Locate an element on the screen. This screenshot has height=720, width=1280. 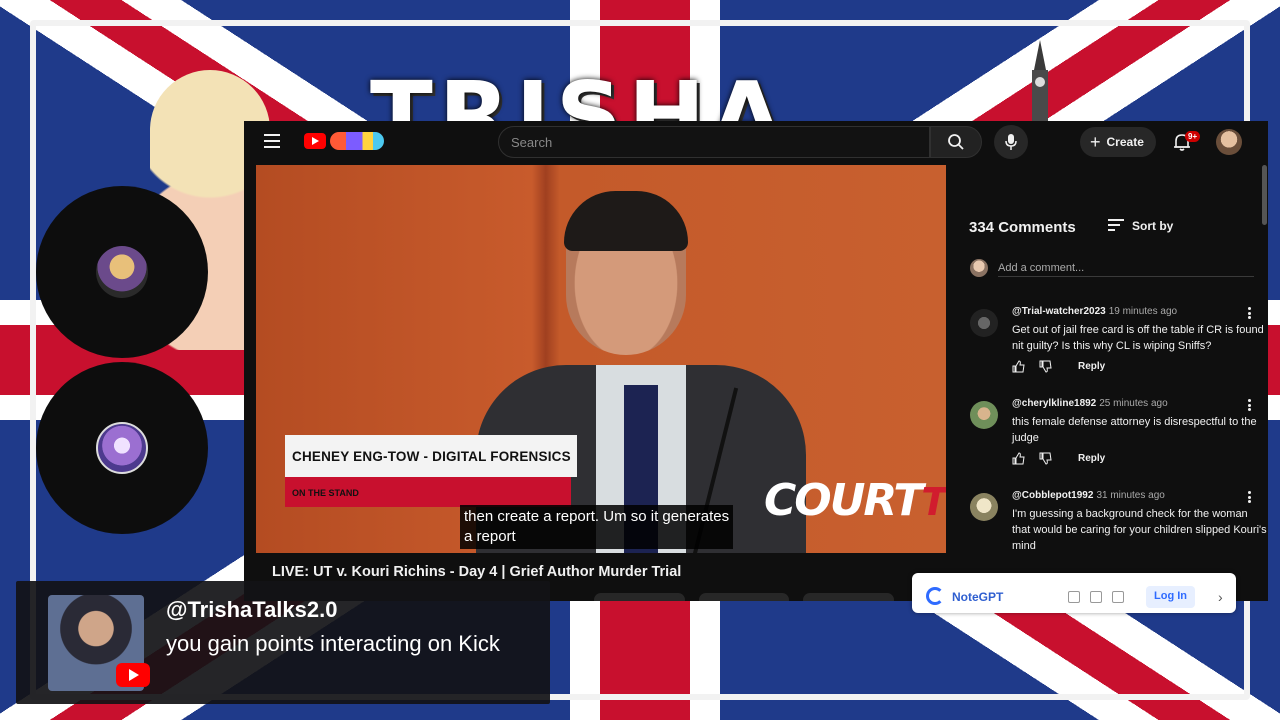
account-avatar is located at coordinates (1229, 142).